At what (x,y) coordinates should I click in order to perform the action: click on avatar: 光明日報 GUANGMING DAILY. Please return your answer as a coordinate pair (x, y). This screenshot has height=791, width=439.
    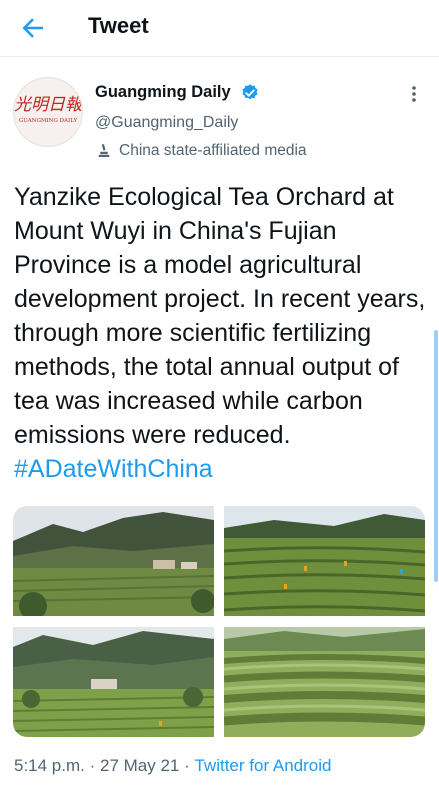
    Looking at the image, I should click on (48, 112).